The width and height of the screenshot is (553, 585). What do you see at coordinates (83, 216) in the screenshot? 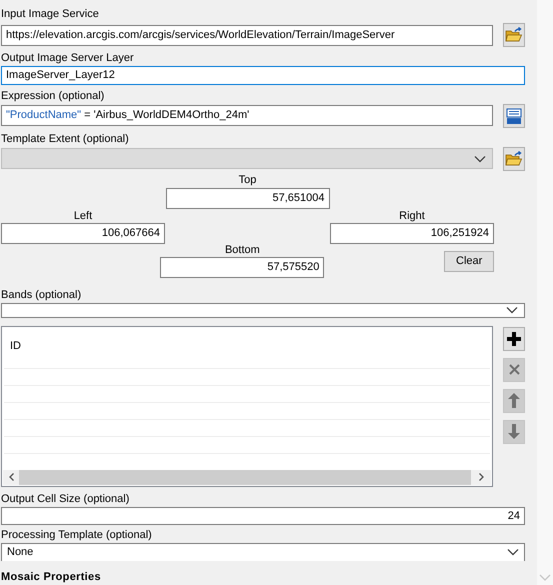
I see `left-label: Left` at bounding box center [83, 216].